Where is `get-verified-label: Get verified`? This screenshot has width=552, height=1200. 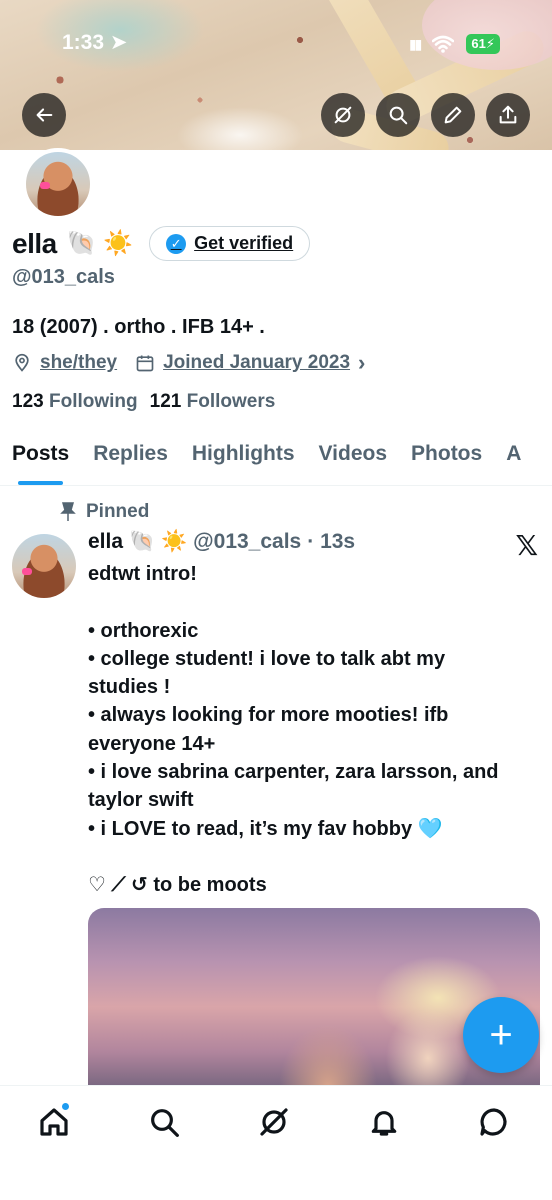 get-verified-label: Get verified is located at coordinates (244, 243).